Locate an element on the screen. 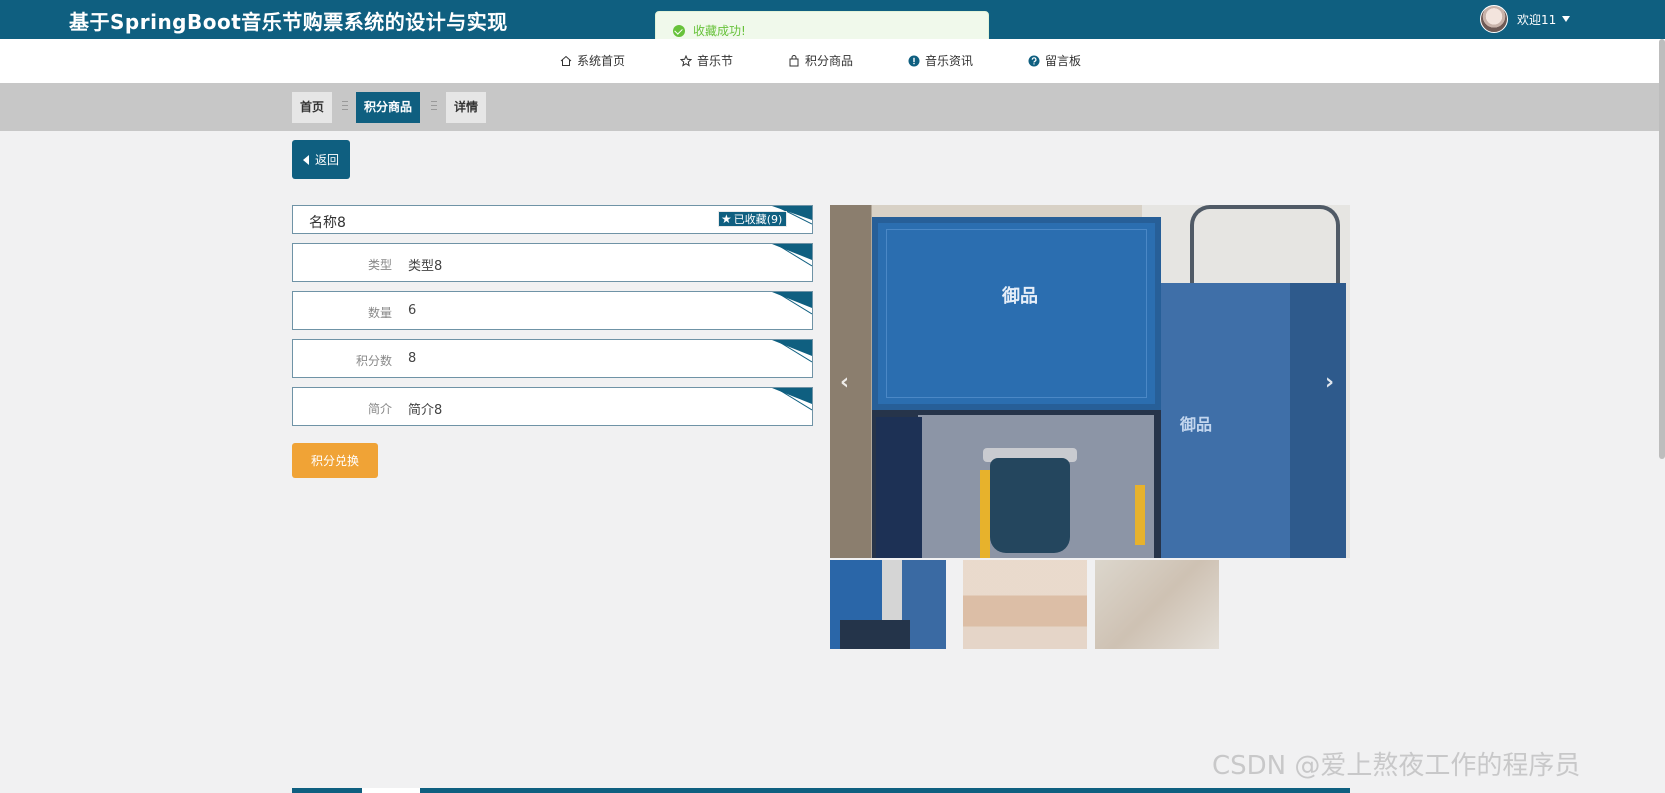 The image size is (1665, 793). user-menu: 欢迎11 is located at coordinates (1525, 19).